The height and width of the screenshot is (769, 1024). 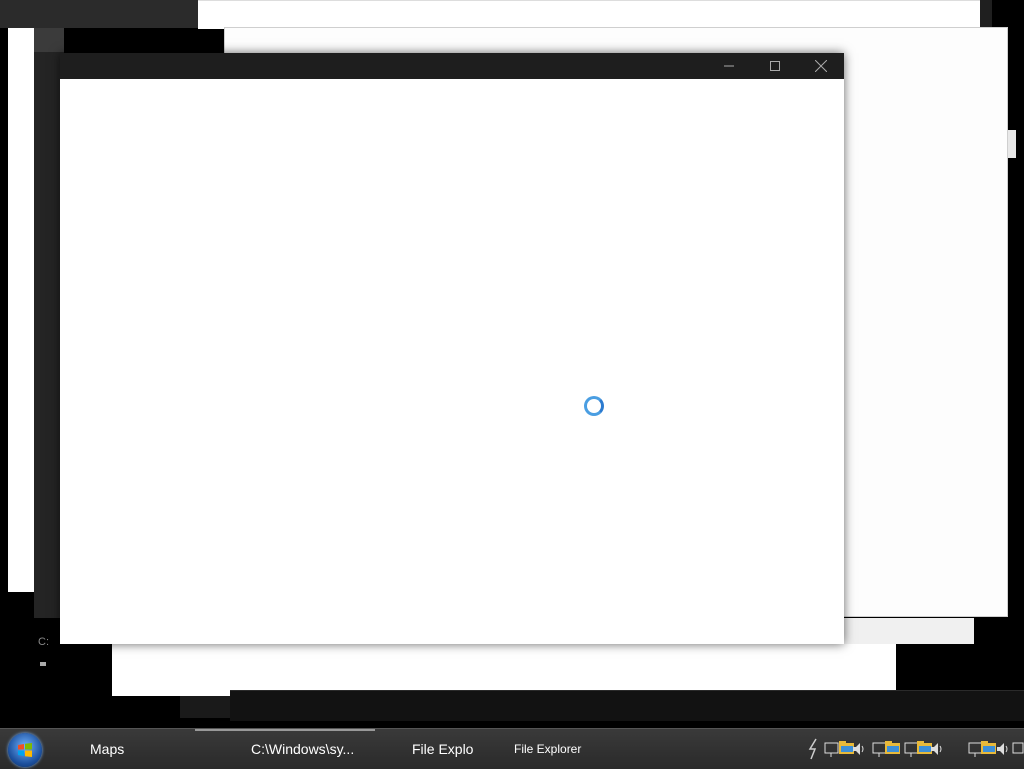 I want to click on close-icon, so click(x=821, y=66).